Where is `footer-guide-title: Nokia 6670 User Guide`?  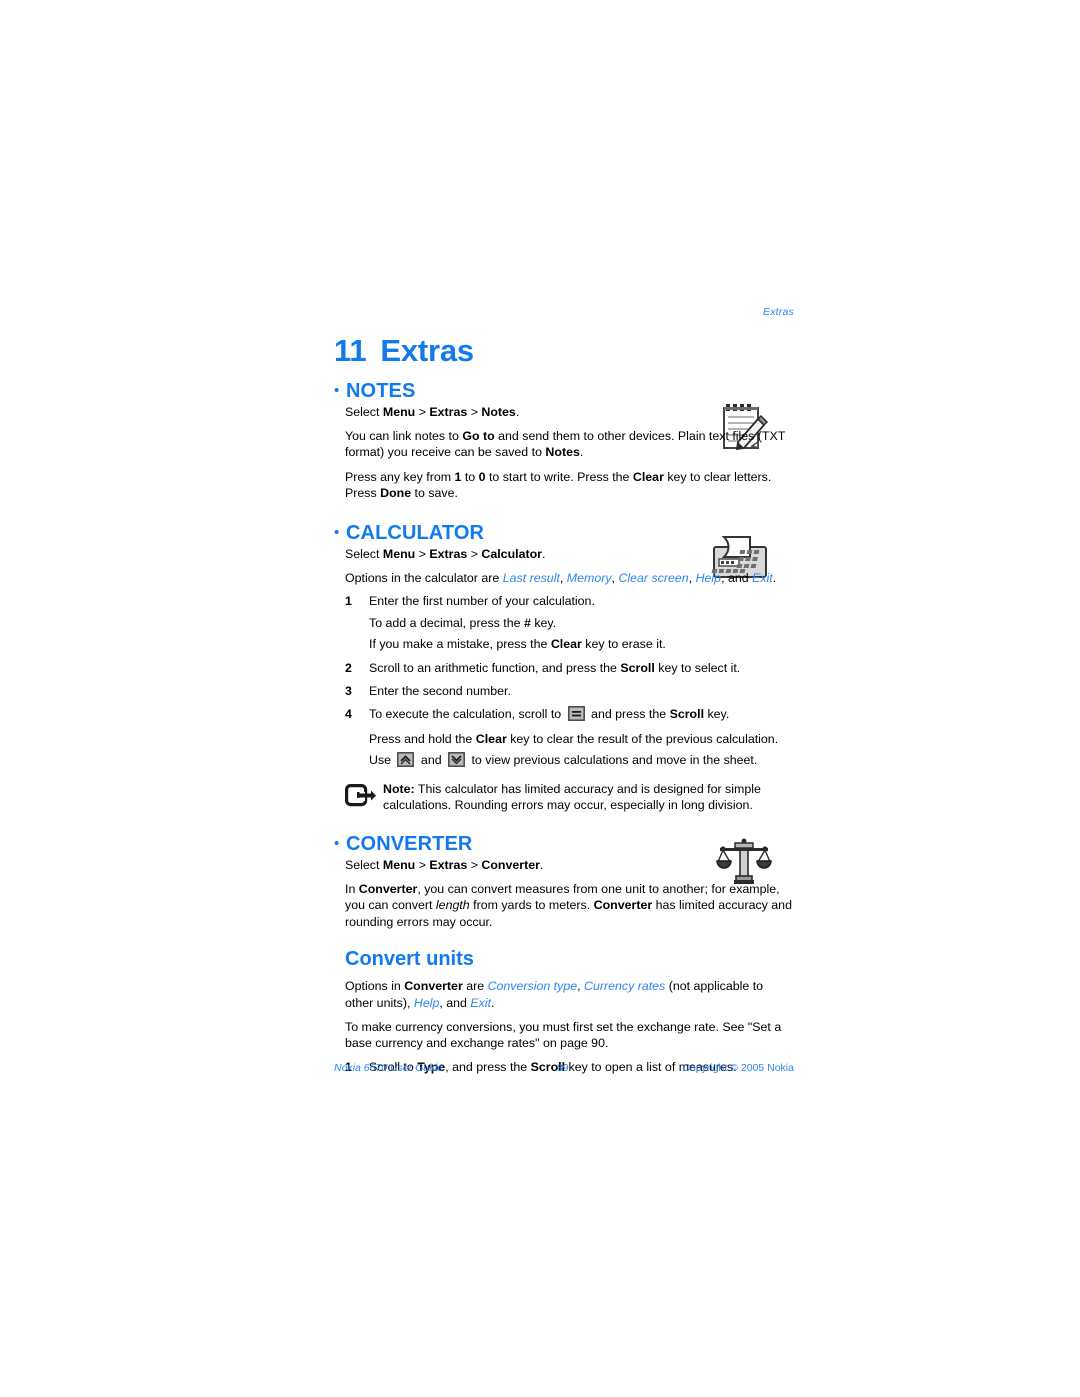 footer-guide-title: Nokia 6670 User Guide is located at coordinates (389, 1068).